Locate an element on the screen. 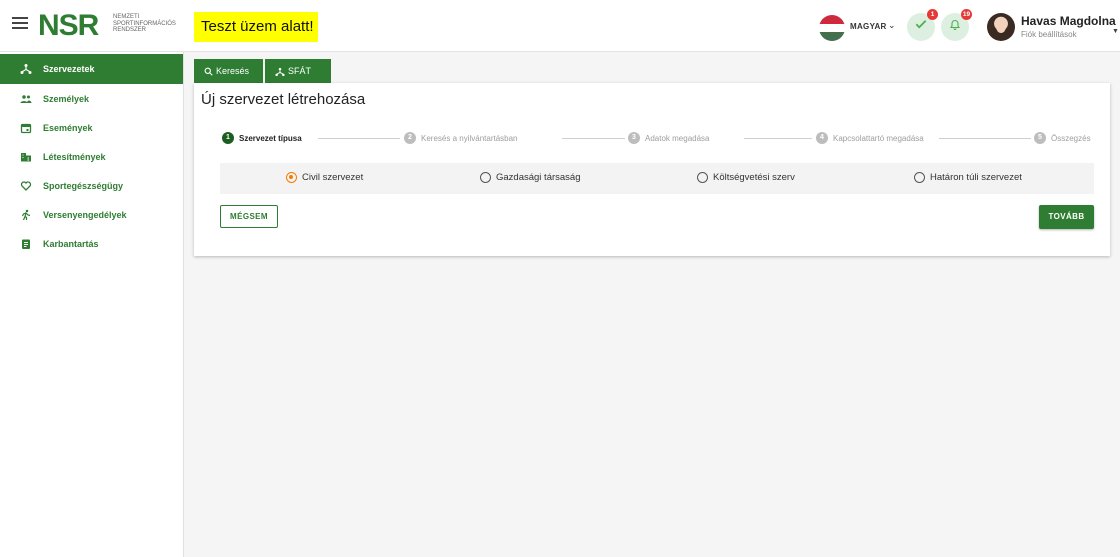 The image size is (1120, 557). sidebar-item-szervezetek: Szervezetek is located at coordinates (91, 69).